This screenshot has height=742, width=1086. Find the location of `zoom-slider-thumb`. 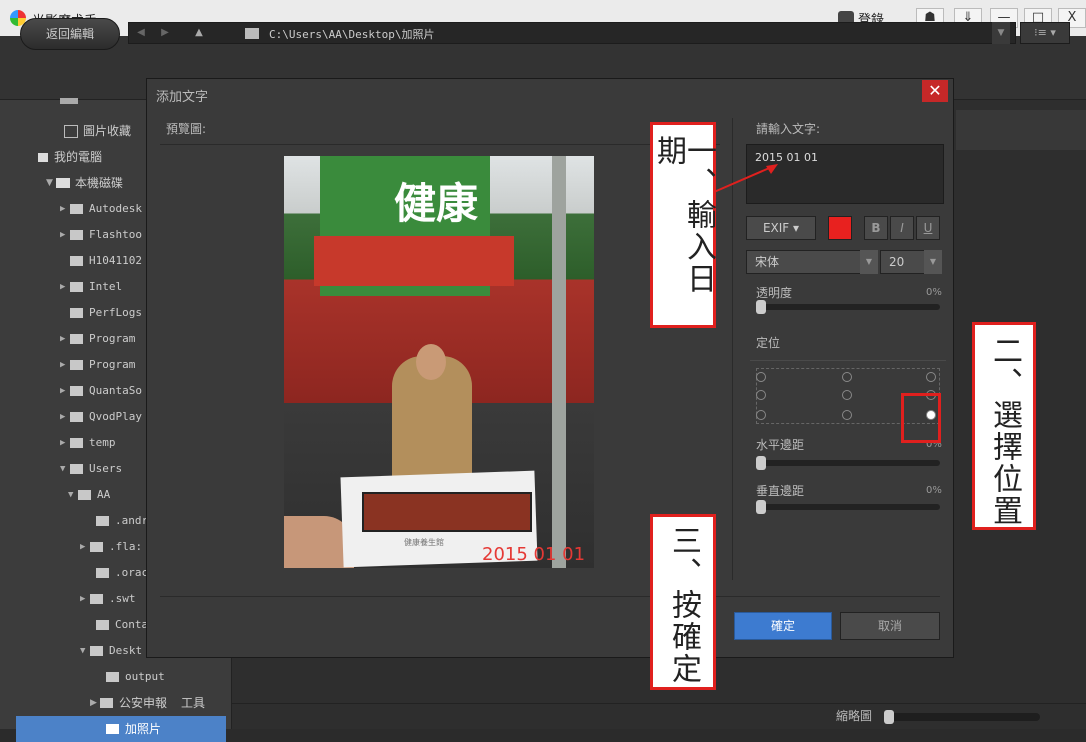

zoom-slider-thumb is located at coordinates (889, 717).